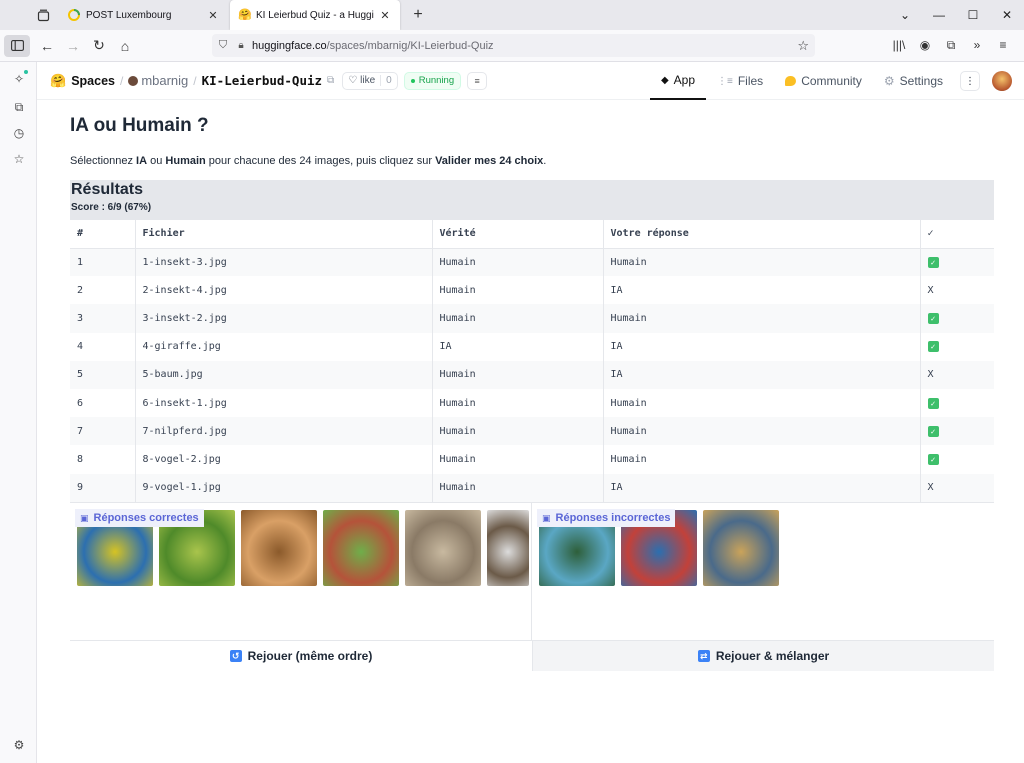 This screenshot has width=1024, height=763. Describe the element at coordinates (741, 548) in the screenshot. I see `bird-image` at that location.